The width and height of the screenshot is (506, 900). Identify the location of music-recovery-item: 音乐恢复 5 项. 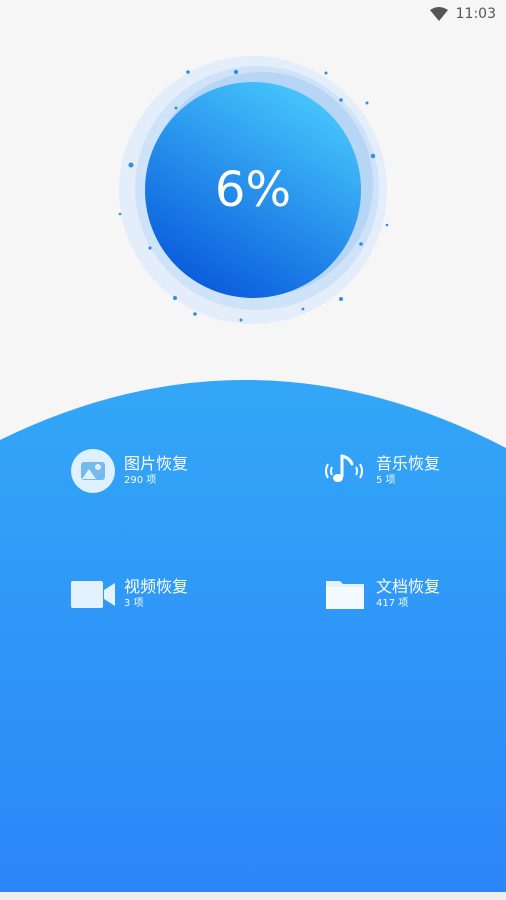
(381, 471).